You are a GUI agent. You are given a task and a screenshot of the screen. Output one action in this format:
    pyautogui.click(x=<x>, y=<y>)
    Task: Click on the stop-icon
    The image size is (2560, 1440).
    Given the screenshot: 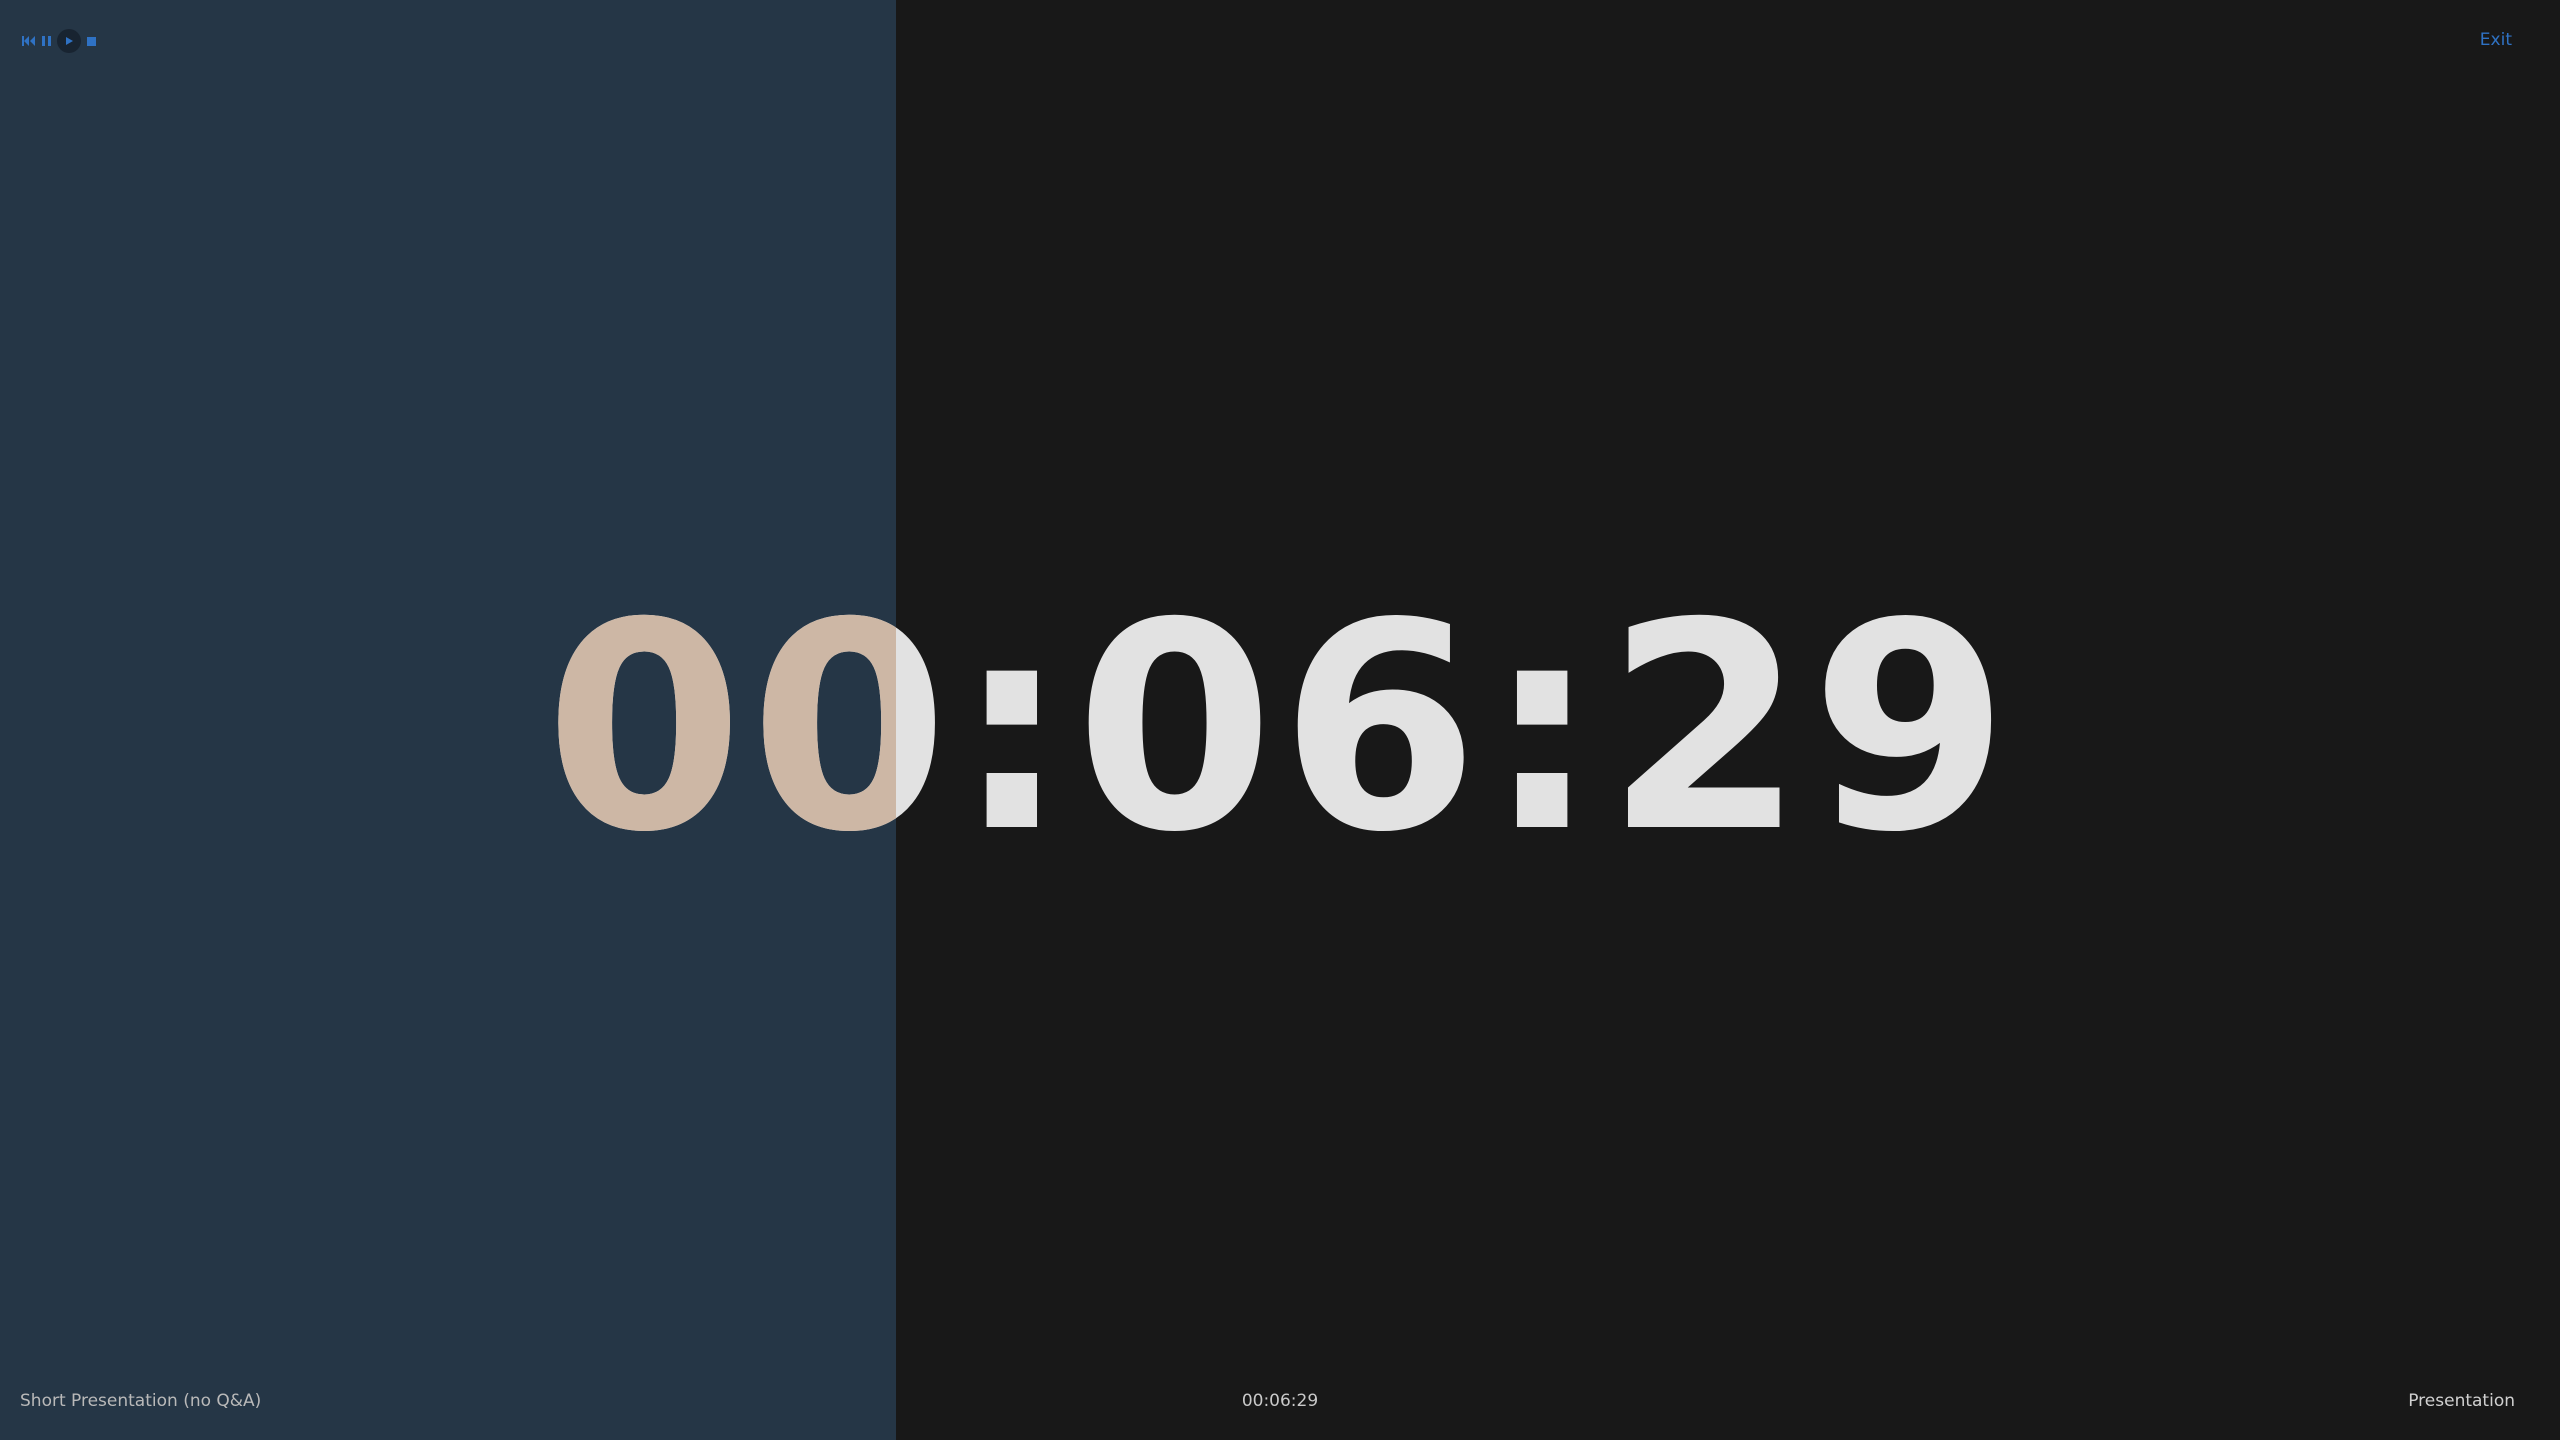 What is the action you would take?
    pyautogui.click(x=91, y=41)
    